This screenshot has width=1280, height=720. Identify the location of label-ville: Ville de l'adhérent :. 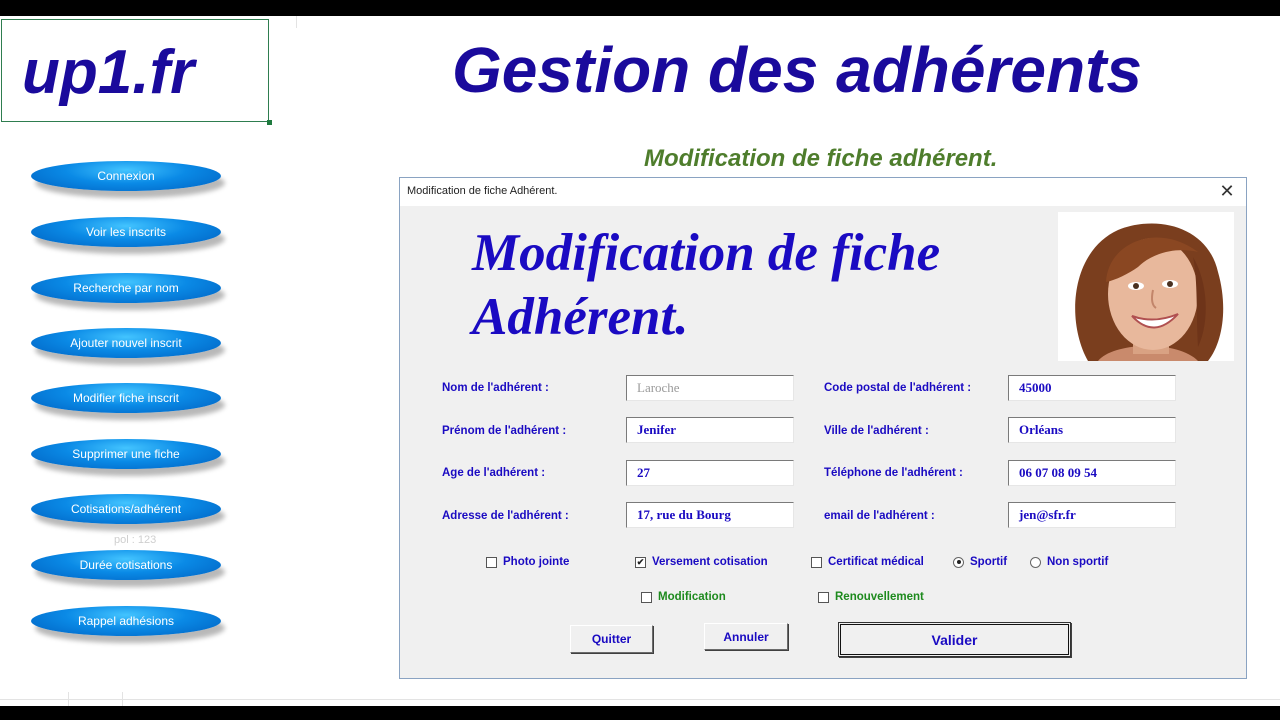
(876, 431).